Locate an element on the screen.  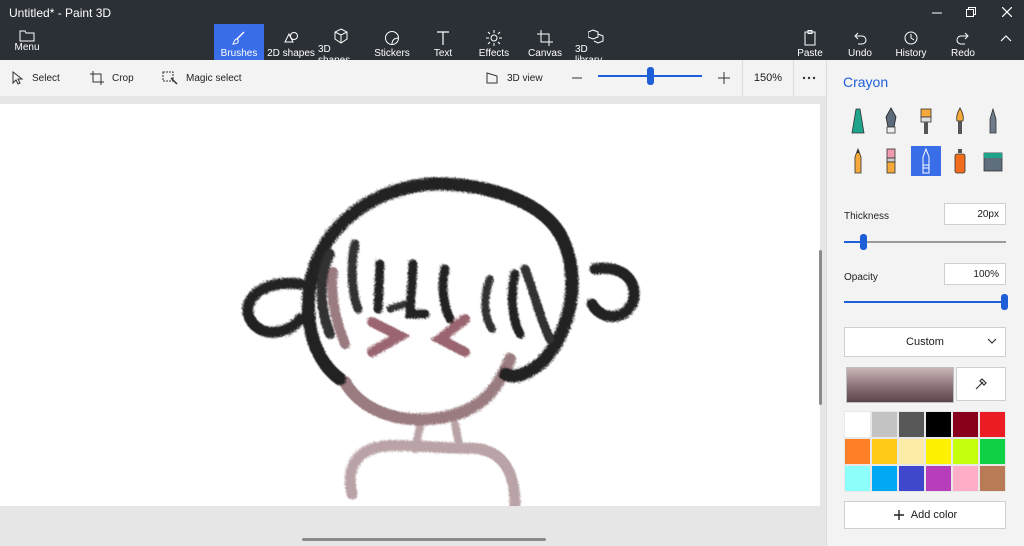
close-icon is located at coordinates (1007, 12).